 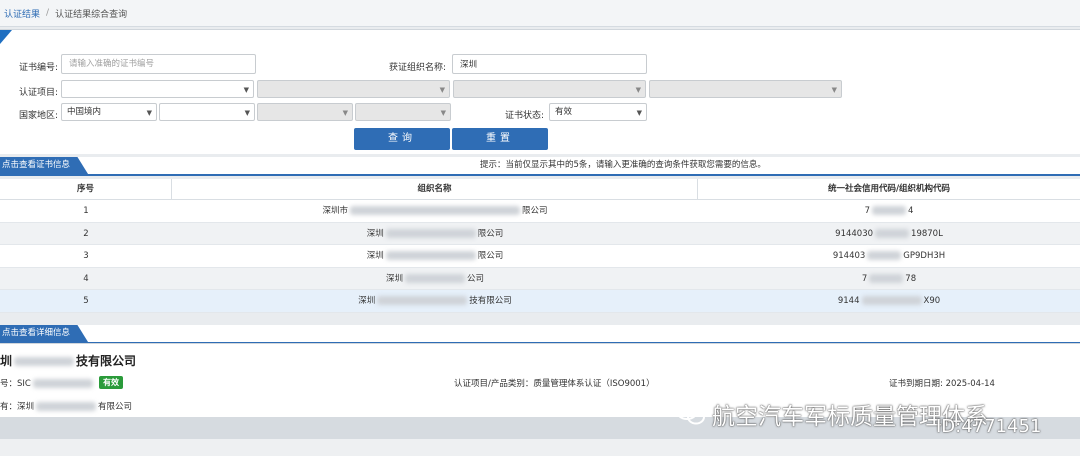 I want to click on row-code: 74, so click(x=889, y=211).